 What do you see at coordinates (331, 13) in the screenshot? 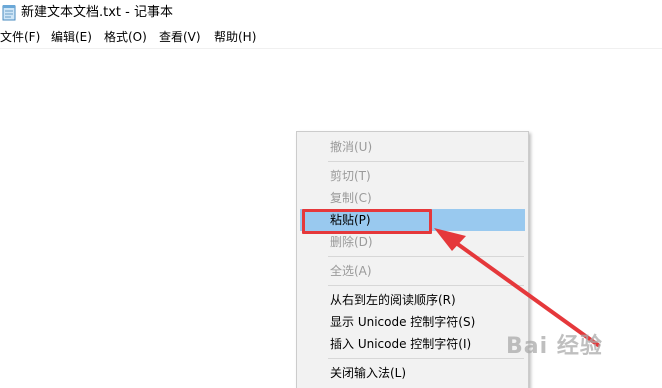
I see `title-bar: 新建文本文档.txt - 记事本` at bounding box center [331, 13].